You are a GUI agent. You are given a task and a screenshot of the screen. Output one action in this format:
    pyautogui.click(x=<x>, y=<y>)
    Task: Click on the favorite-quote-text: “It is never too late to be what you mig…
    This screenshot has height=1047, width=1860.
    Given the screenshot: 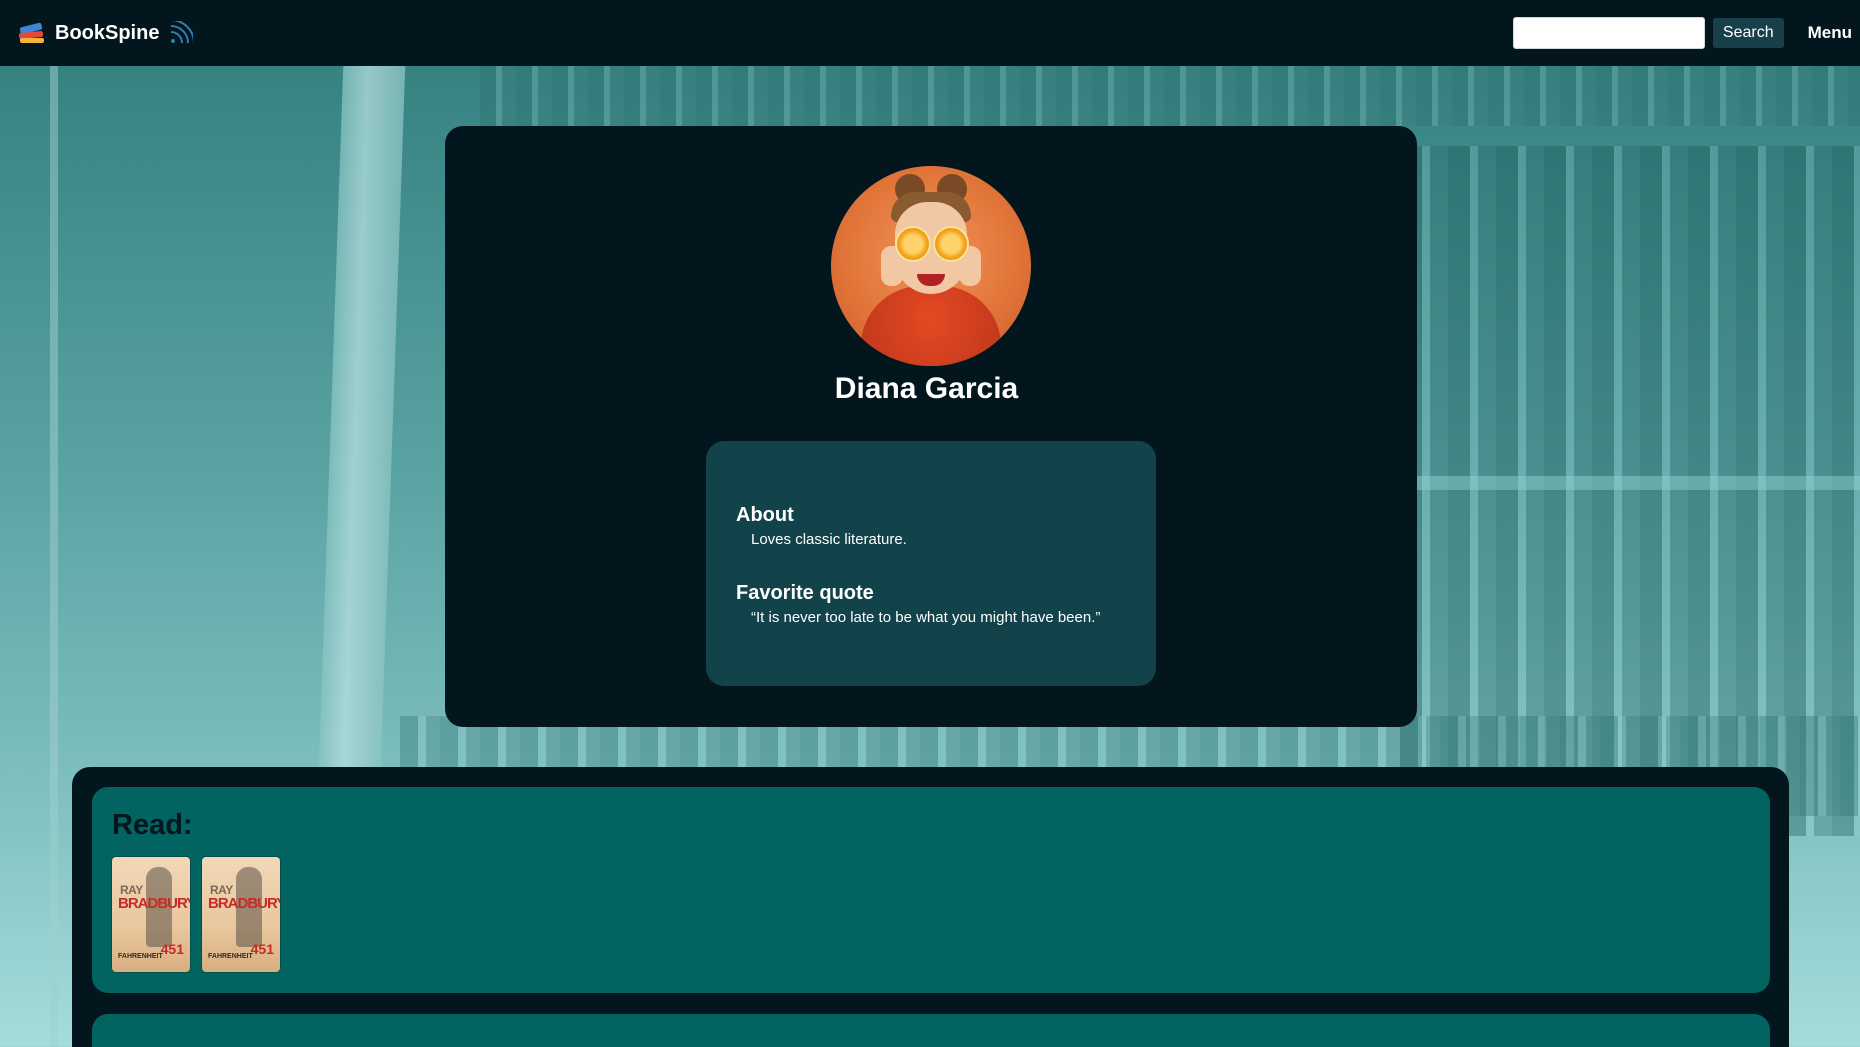 What is the action you would take?
    pyautogui.click(x=926, y=617)
    